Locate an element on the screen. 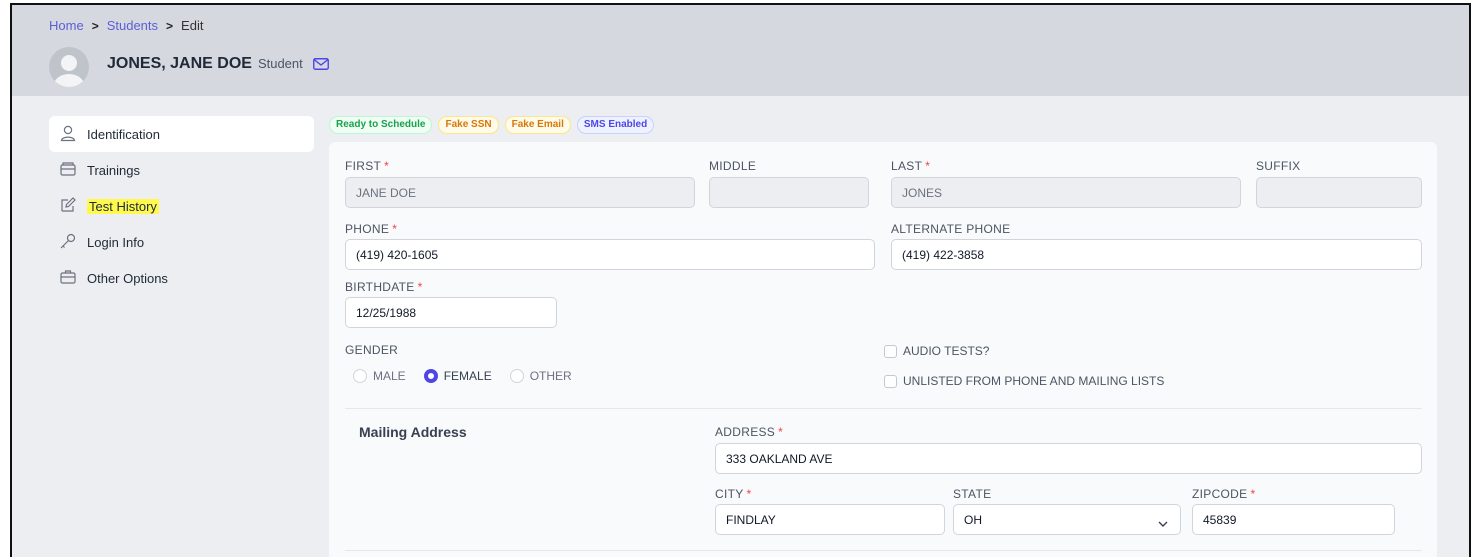 This screenshot has width=1477, height=557. gender-radio-group: MALE FEMALE OTHER is located at coordinates (468, 376).